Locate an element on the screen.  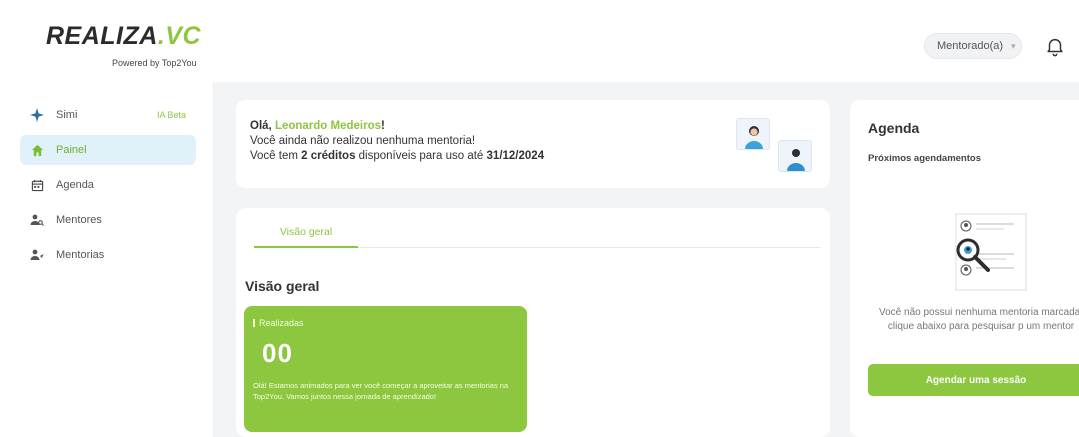
credits-mid: disponíveis para uso até is located at coordinates (421, 156).